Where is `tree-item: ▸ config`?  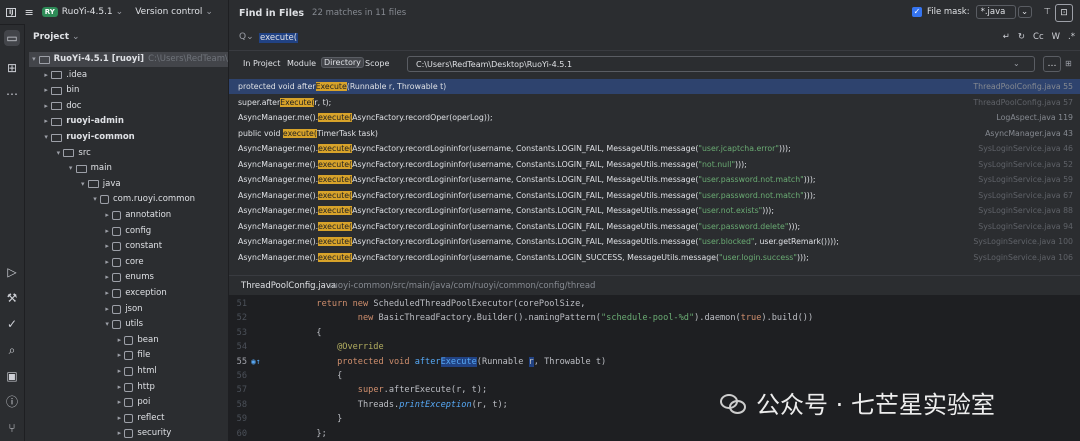 tree-item: ▸ config is located at coordinates (165, 231).